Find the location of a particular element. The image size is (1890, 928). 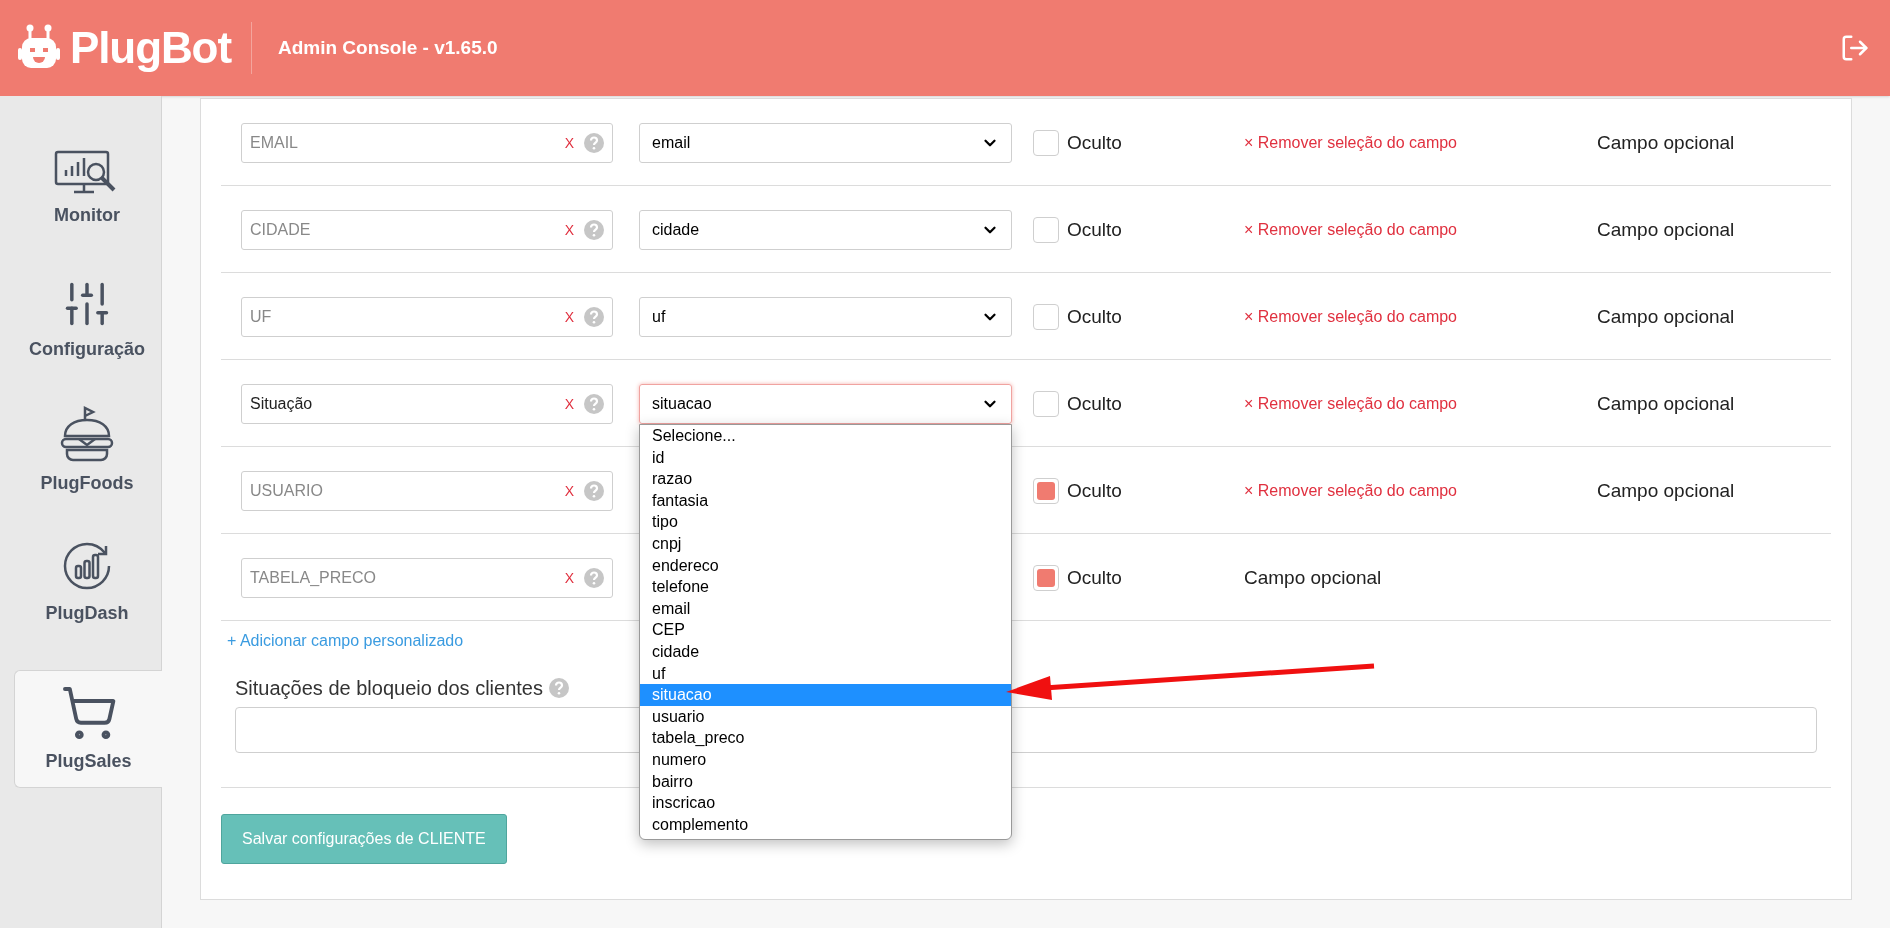

sidebar-label: Monitor is located at coordinates (87, 215).